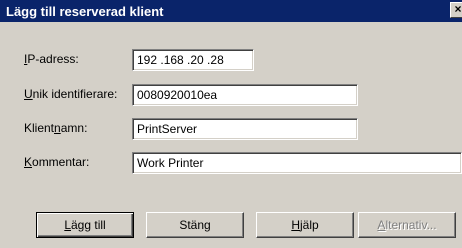  I want to click on comment-label: Kommentar:, so click(57, 162).